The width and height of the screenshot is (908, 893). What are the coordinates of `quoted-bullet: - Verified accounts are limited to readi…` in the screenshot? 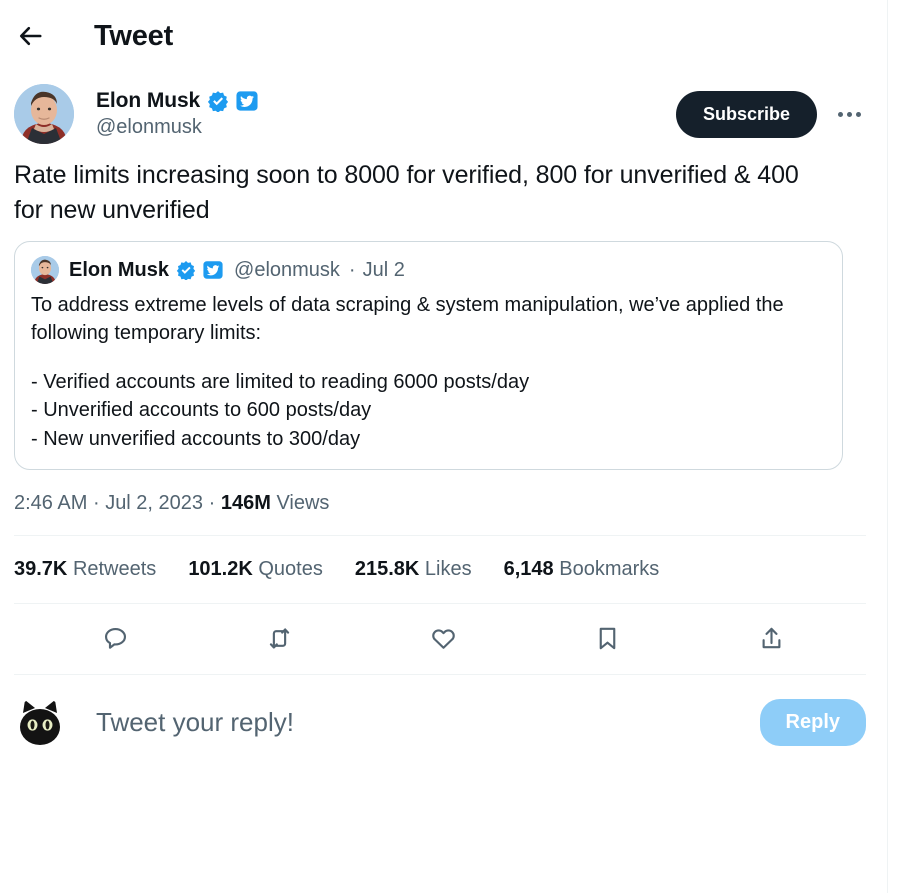 It's located at (280, 381).